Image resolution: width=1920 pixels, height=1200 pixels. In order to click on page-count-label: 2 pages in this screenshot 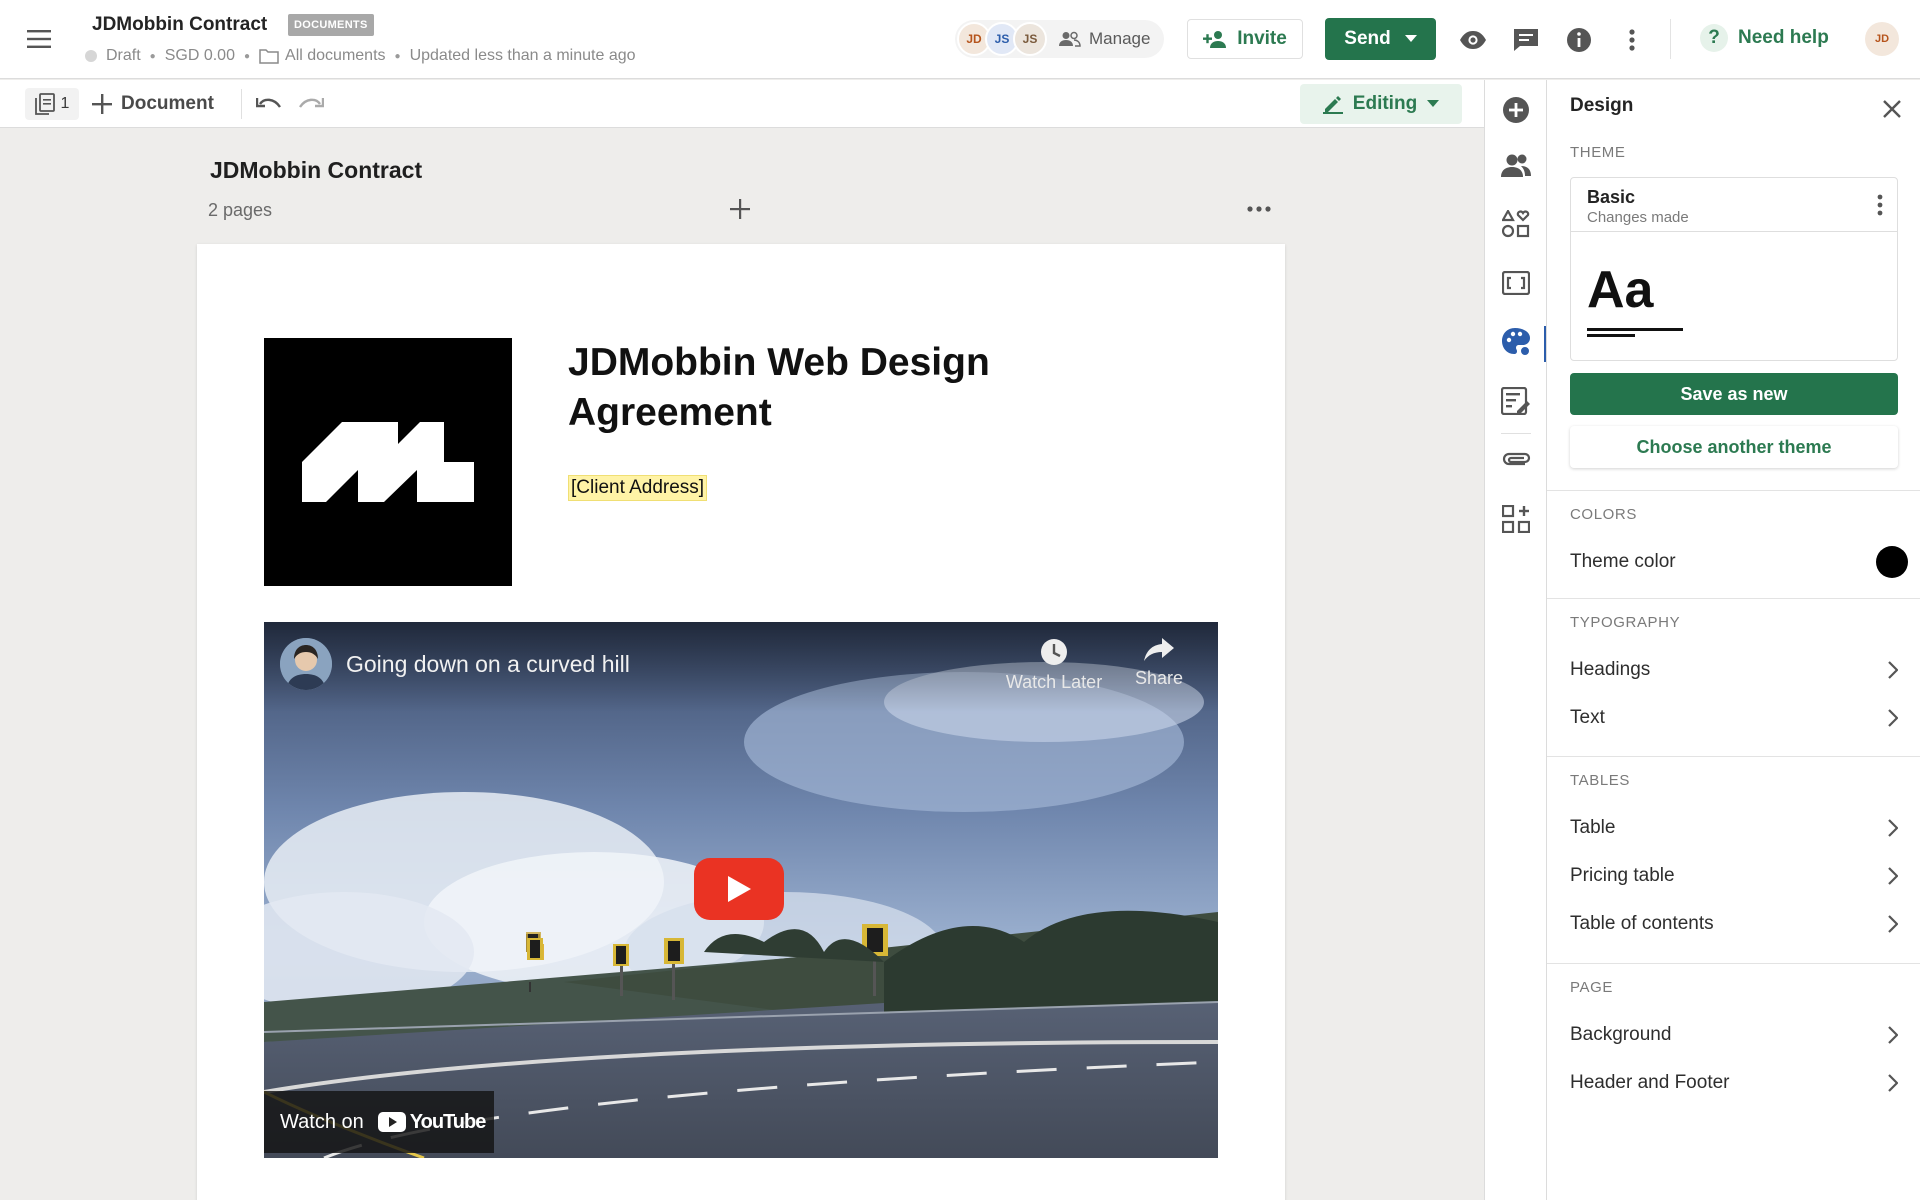, I will do `click(240, 210)`.